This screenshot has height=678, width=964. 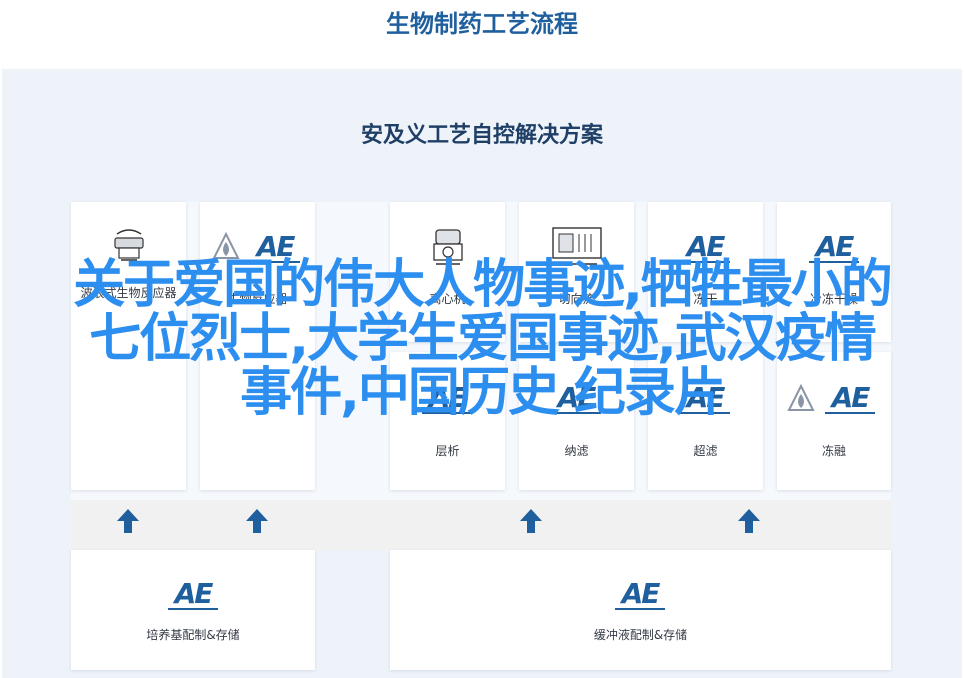 I want to click on card-label: 层析, so click(x=447, y=451).